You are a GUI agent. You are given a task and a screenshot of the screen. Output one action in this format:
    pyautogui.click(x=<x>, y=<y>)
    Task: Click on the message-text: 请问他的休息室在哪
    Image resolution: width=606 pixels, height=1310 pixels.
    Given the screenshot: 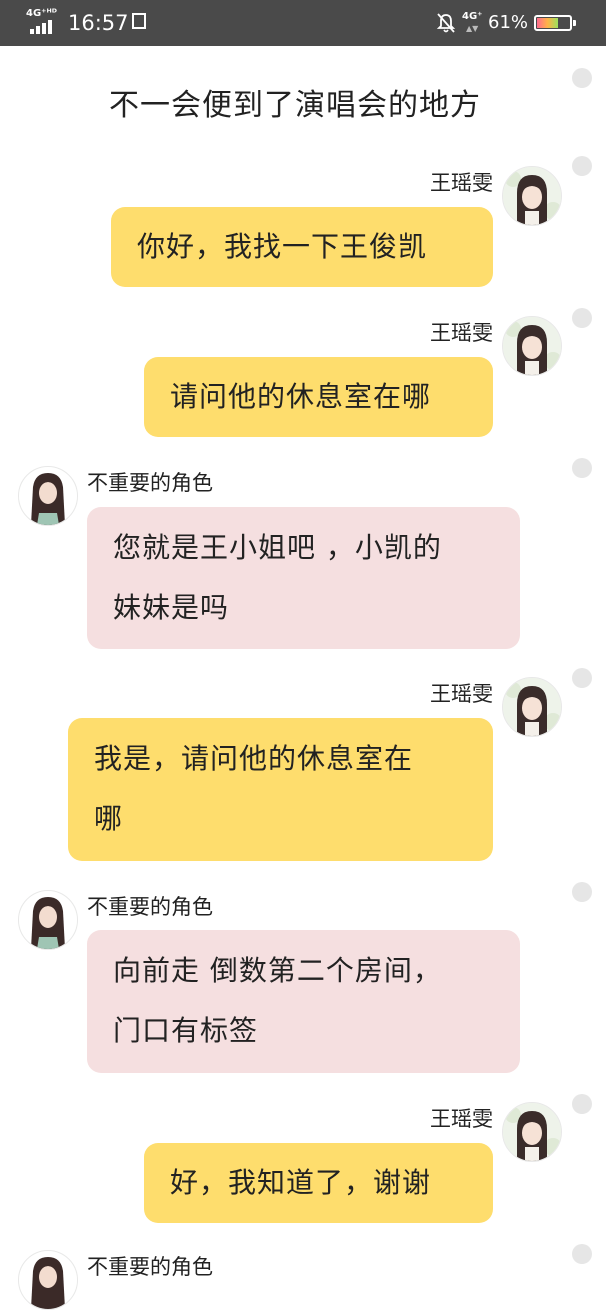 What is the action you would take?
    pyautogui.click(x=301, y=396)
    